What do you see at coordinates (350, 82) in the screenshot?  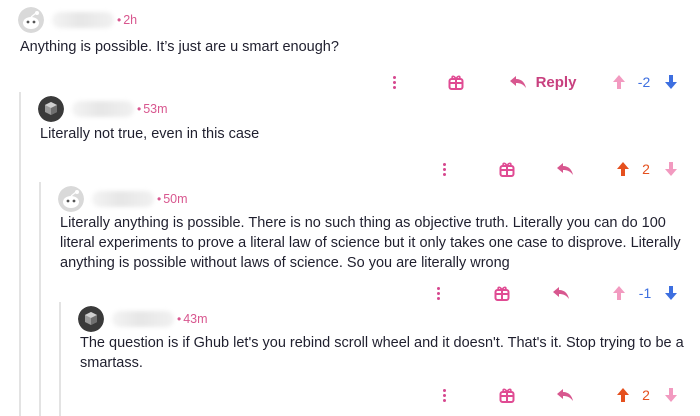 I see `comment-actions: Reply -2` at bounding box center [350, 82].